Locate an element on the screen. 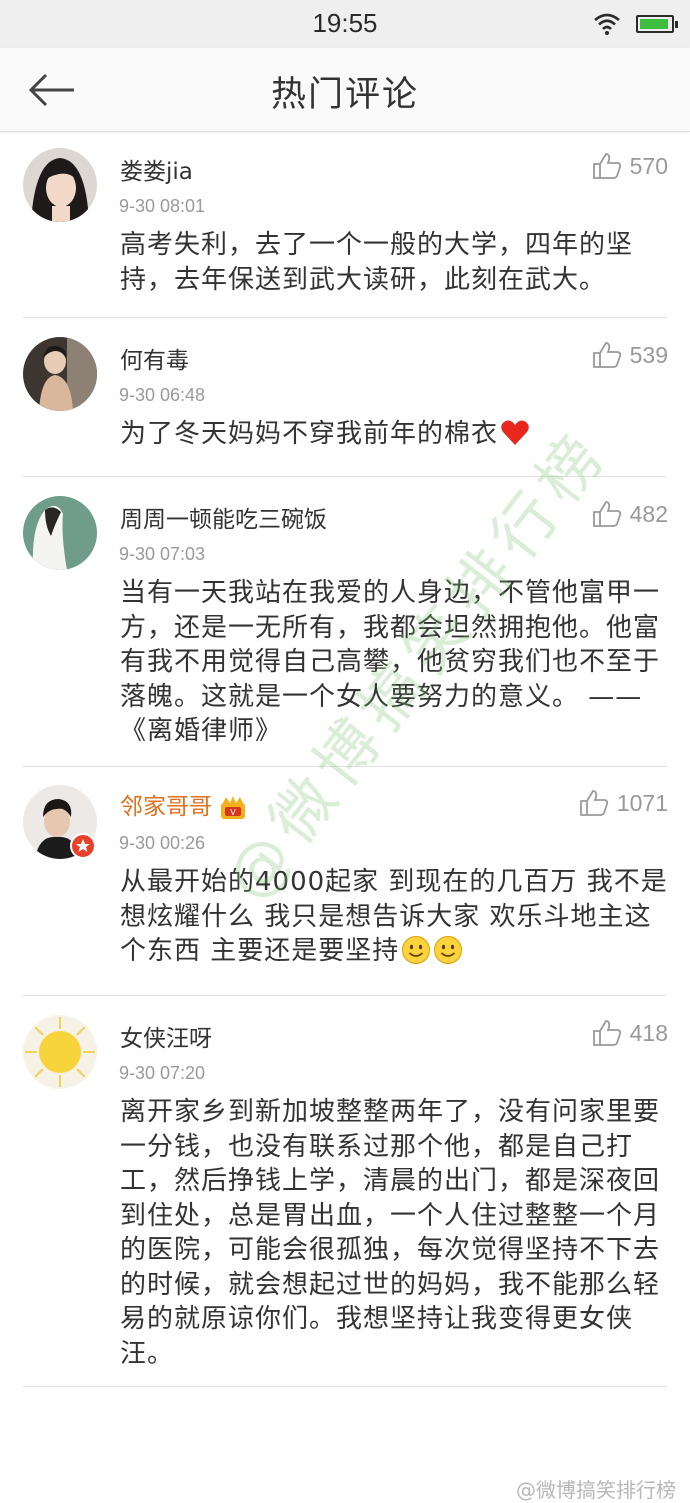 The height and width of the screenshot is (1503, 690). status-time: 19:55 is located at coordinates (345, 23).